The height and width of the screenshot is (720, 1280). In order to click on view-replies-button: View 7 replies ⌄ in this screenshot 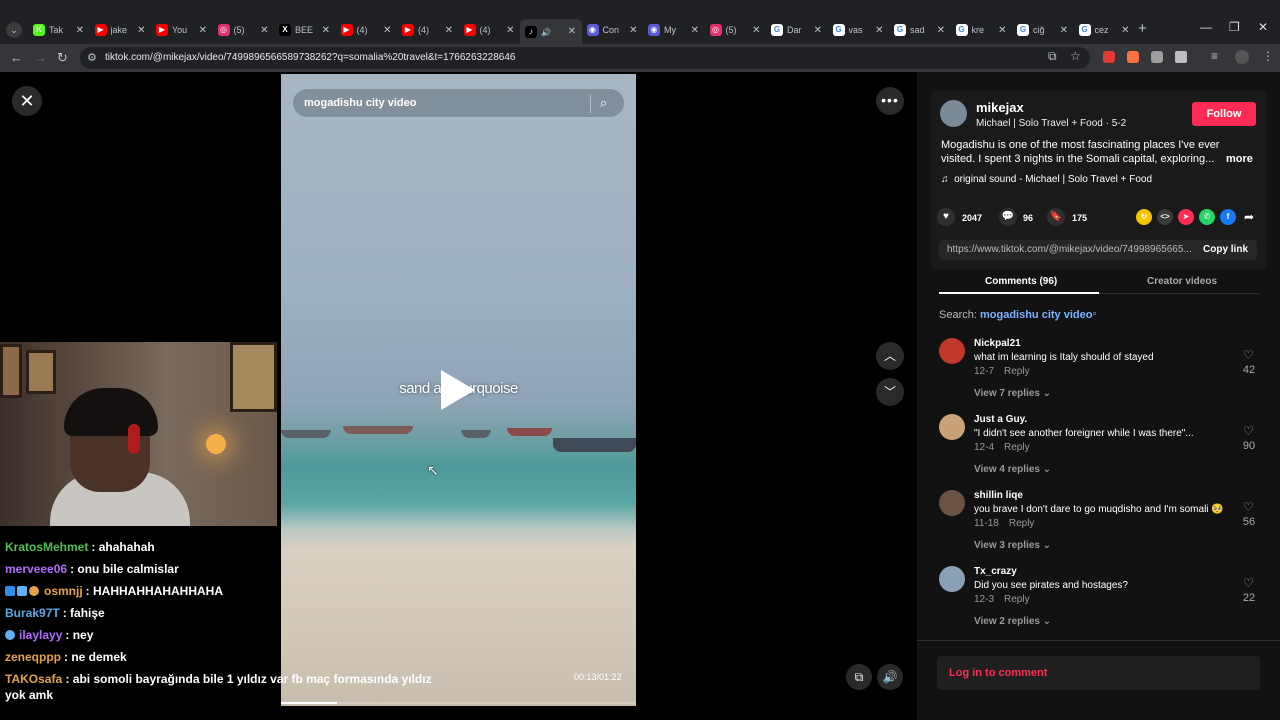, I will do `click(1012, 393)`.